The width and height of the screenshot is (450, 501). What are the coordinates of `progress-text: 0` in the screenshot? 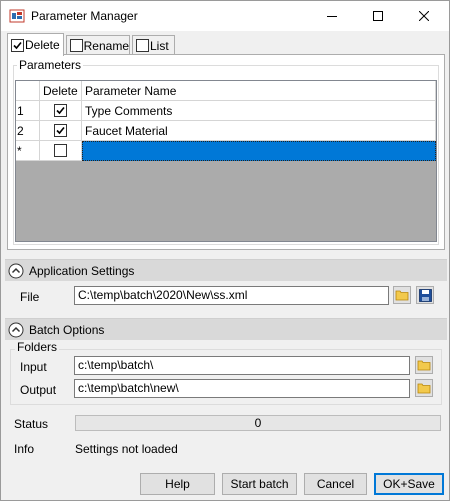 It's located at (258, 423).